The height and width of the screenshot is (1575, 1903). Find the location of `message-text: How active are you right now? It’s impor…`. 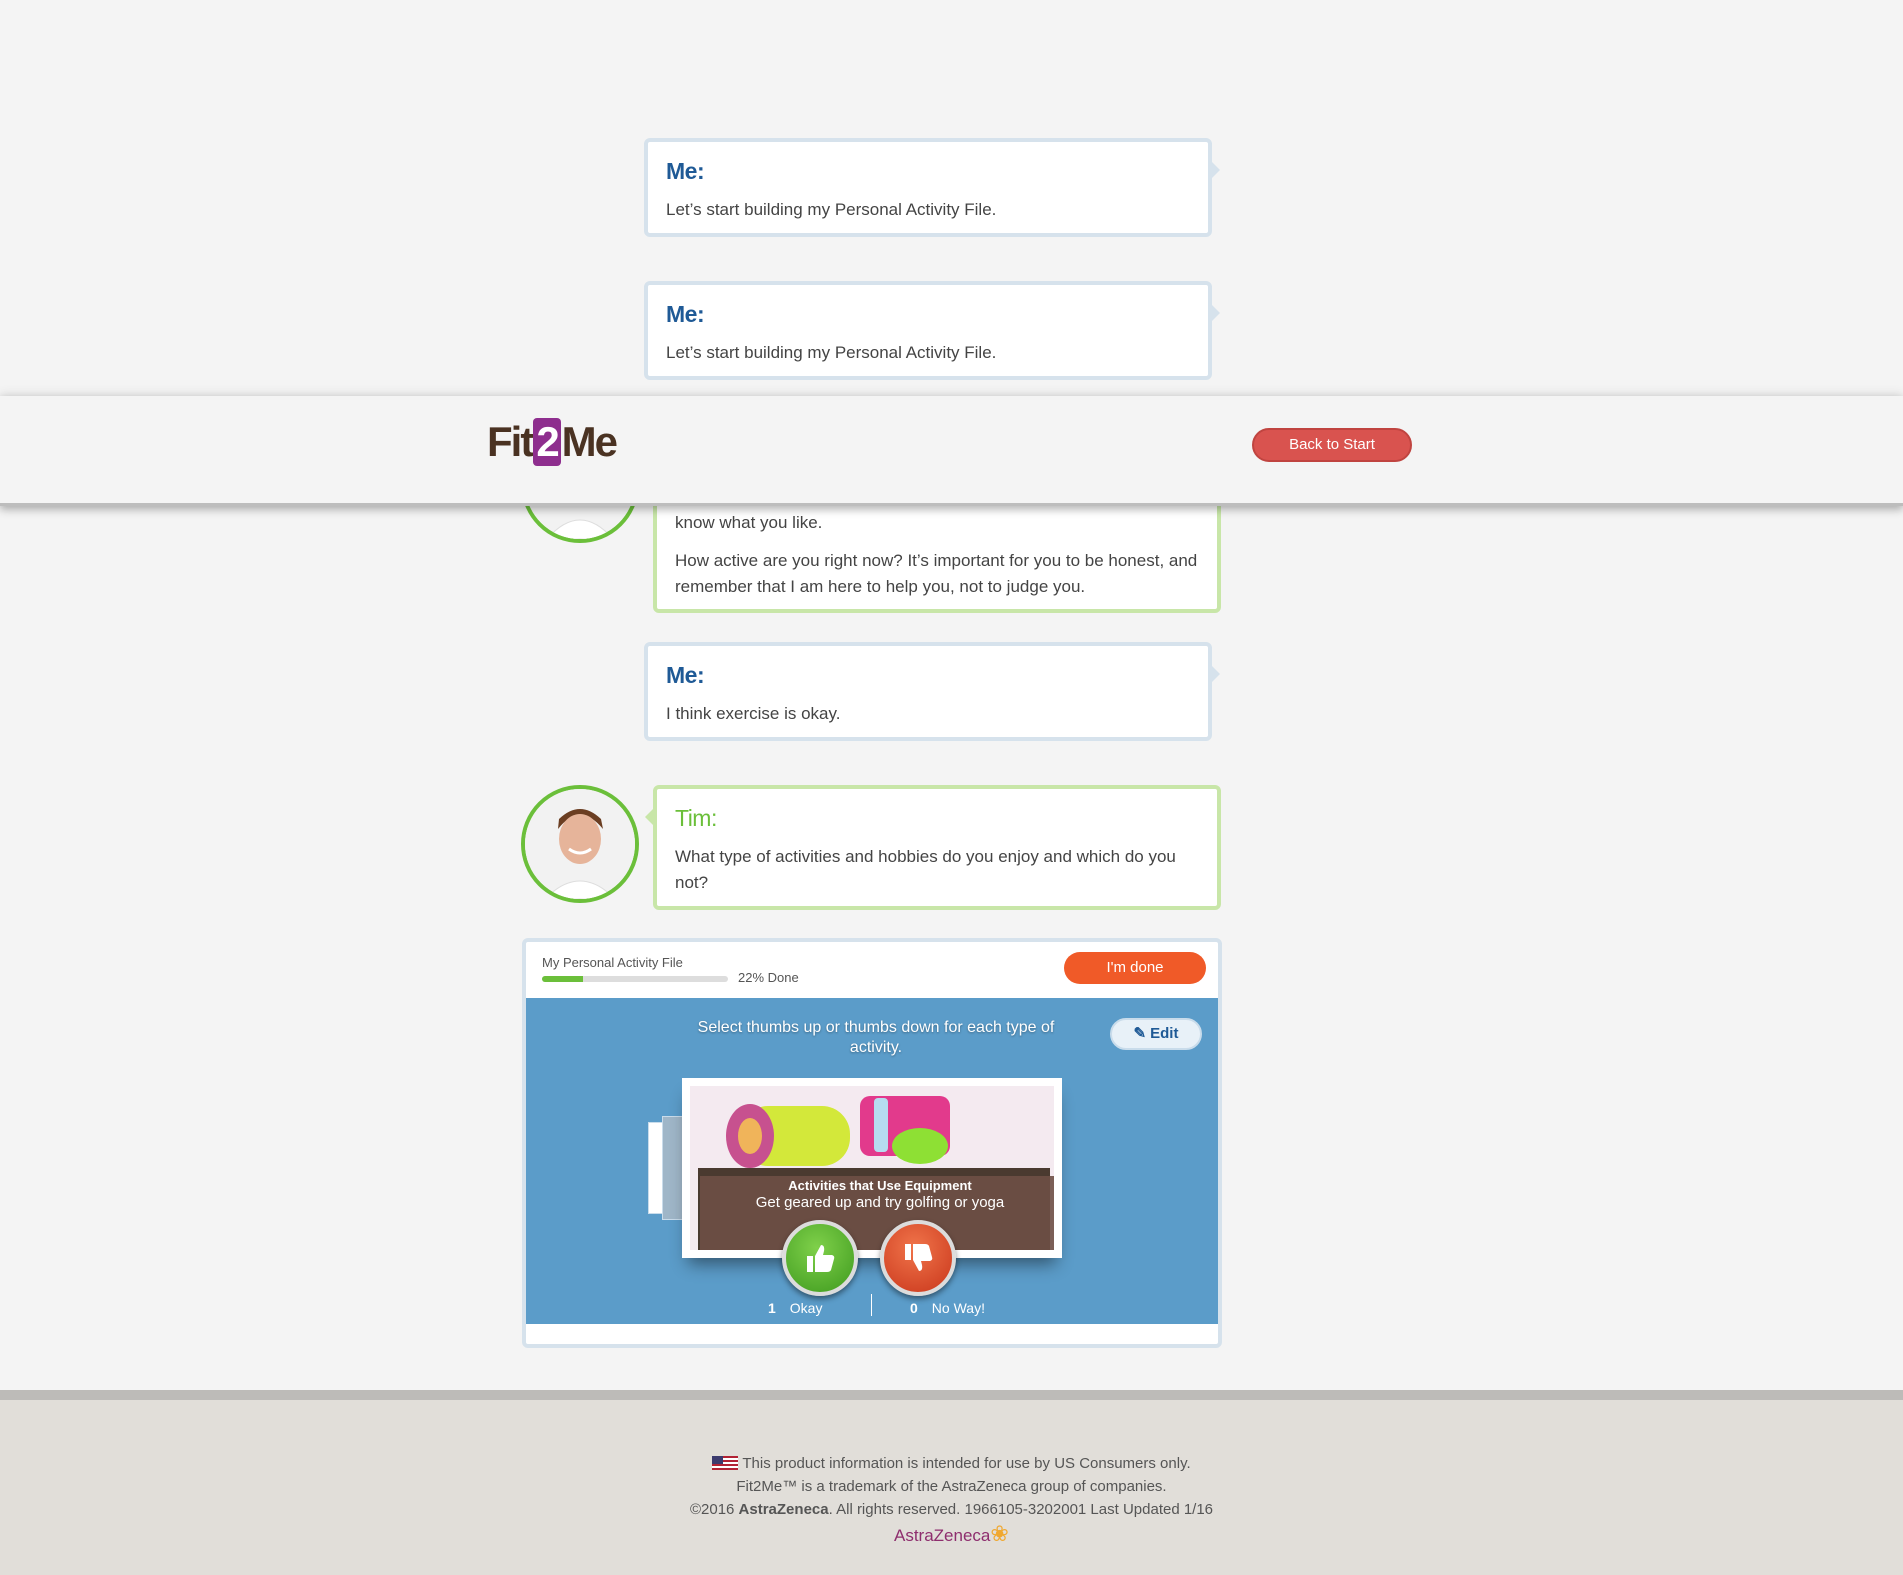

message-text: How active are you right now? It’s impor… is located at coordinates (936, 573).